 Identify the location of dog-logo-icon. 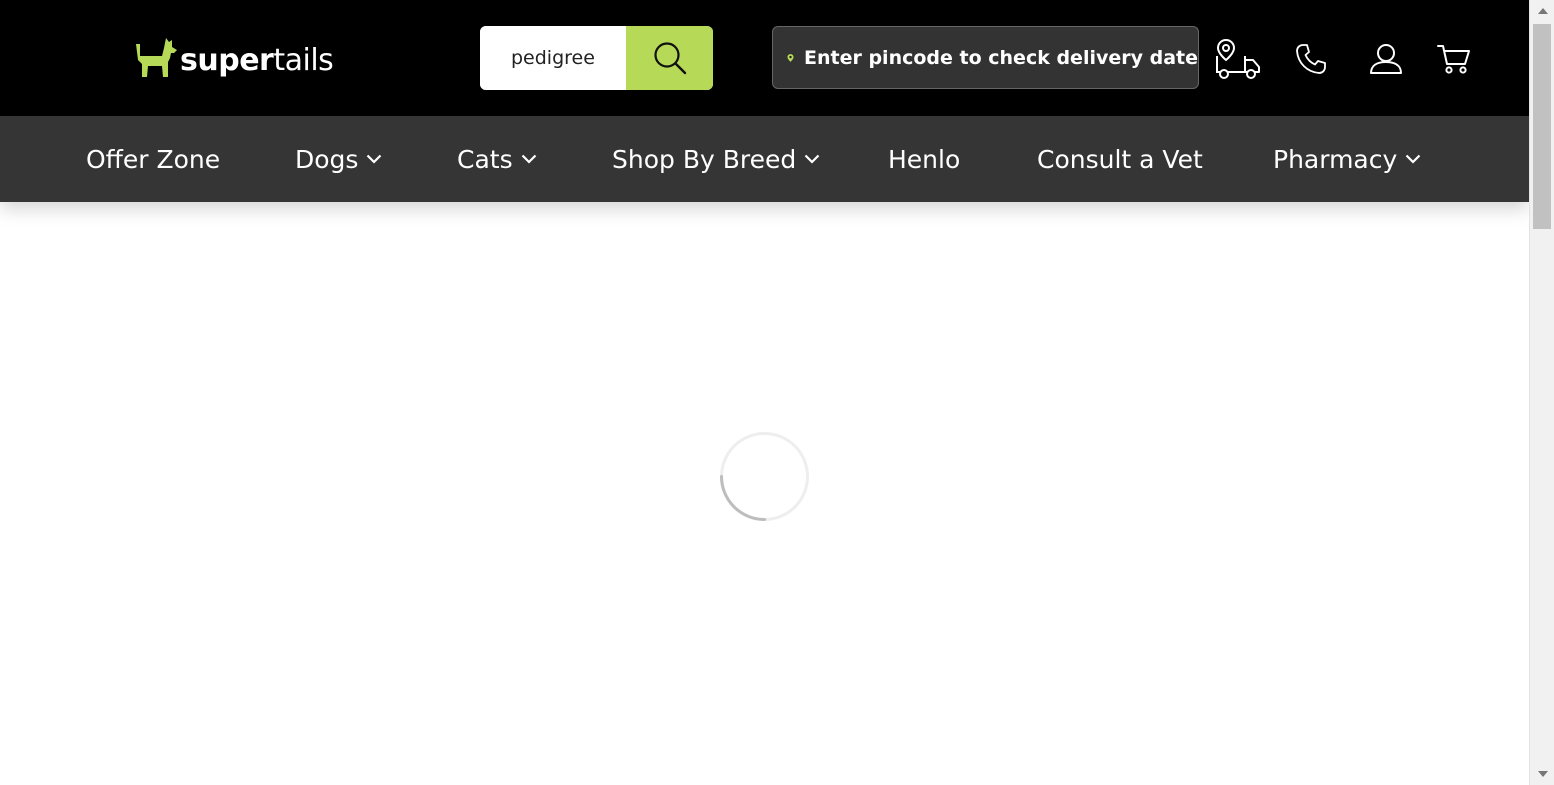
(156, 57).